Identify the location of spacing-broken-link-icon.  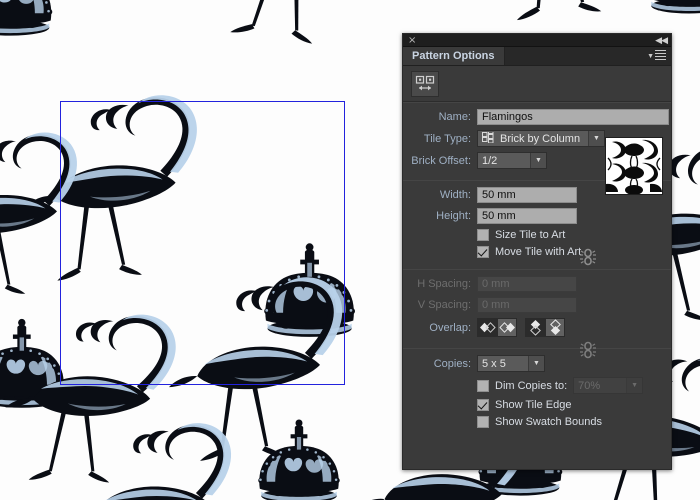
(588, 351).